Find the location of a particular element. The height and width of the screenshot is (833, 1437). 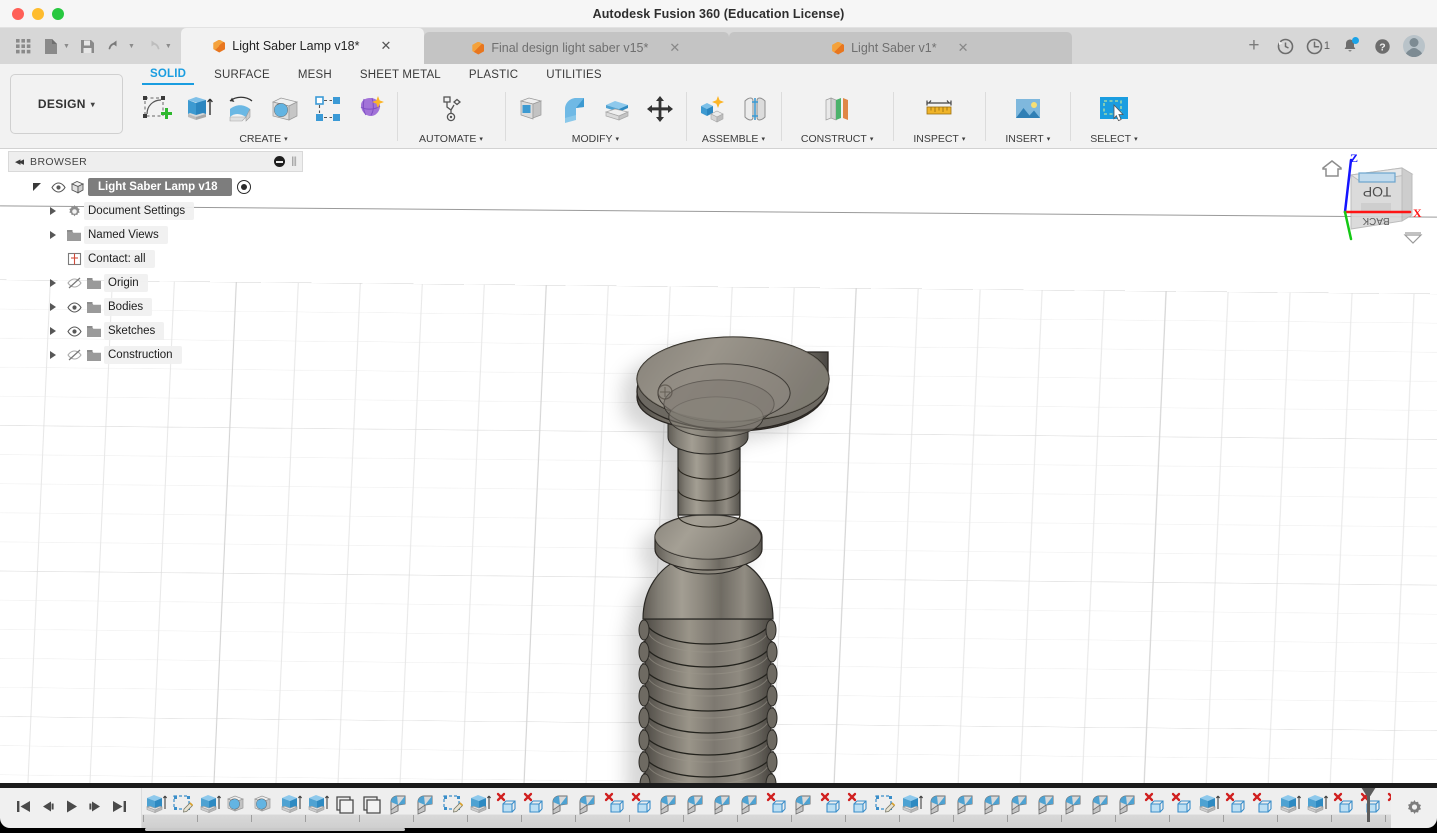

apps-grid-icon is located at coordinates (23, 46).